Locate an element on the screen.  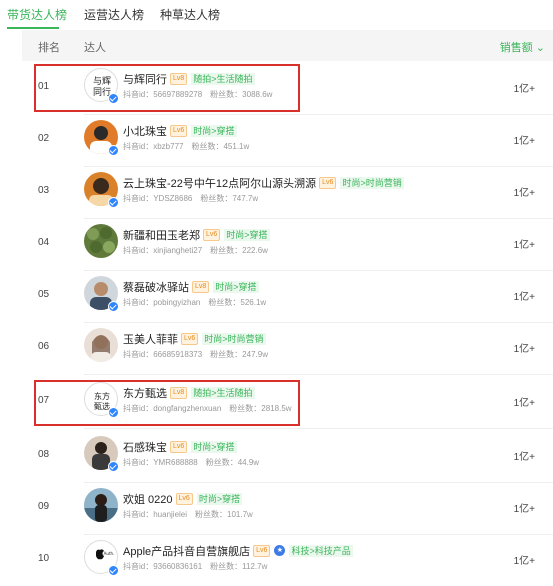
fan-count: 粉丝数：44.9w is located at coordinates (232, 462).